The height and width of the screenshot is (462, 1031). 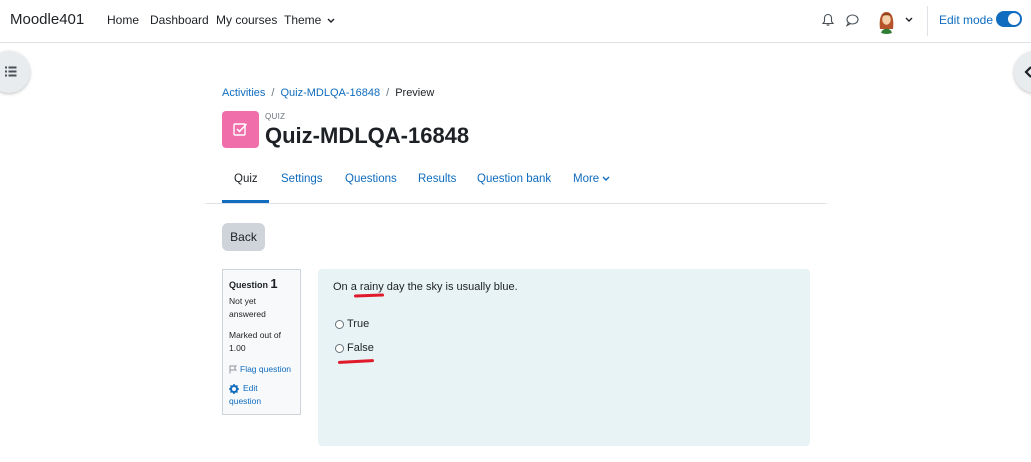 I want to click on checkbox-edit-icon, so click(x=240, y=129).